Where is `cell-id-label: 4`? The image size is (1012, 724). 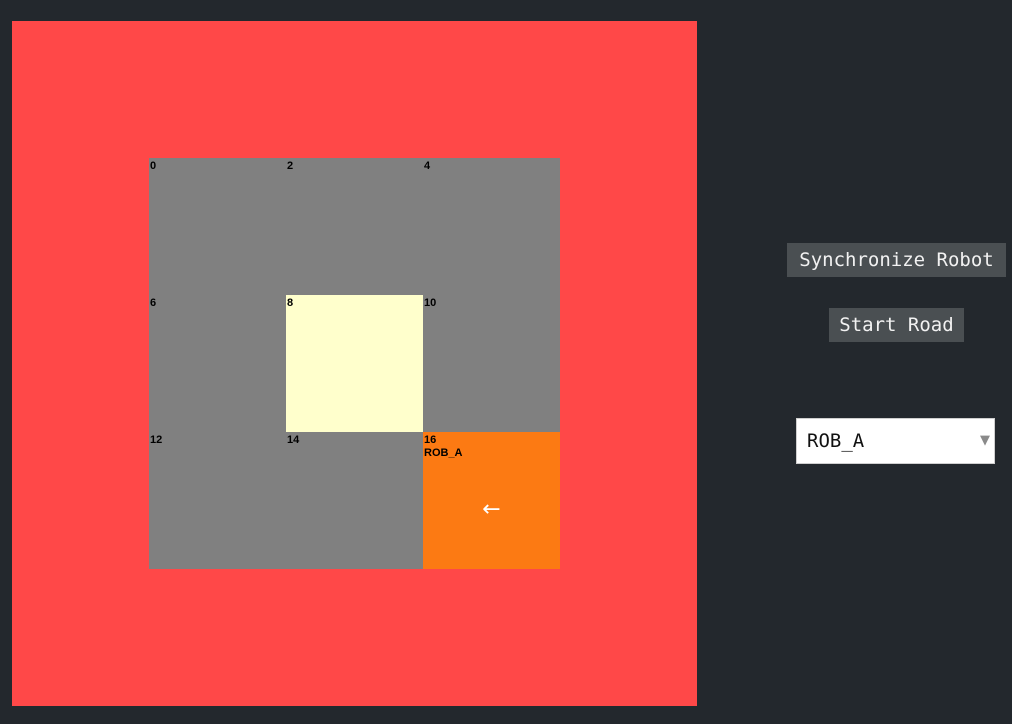
cell-id-label: 4 is located at coordinates (427, 166).